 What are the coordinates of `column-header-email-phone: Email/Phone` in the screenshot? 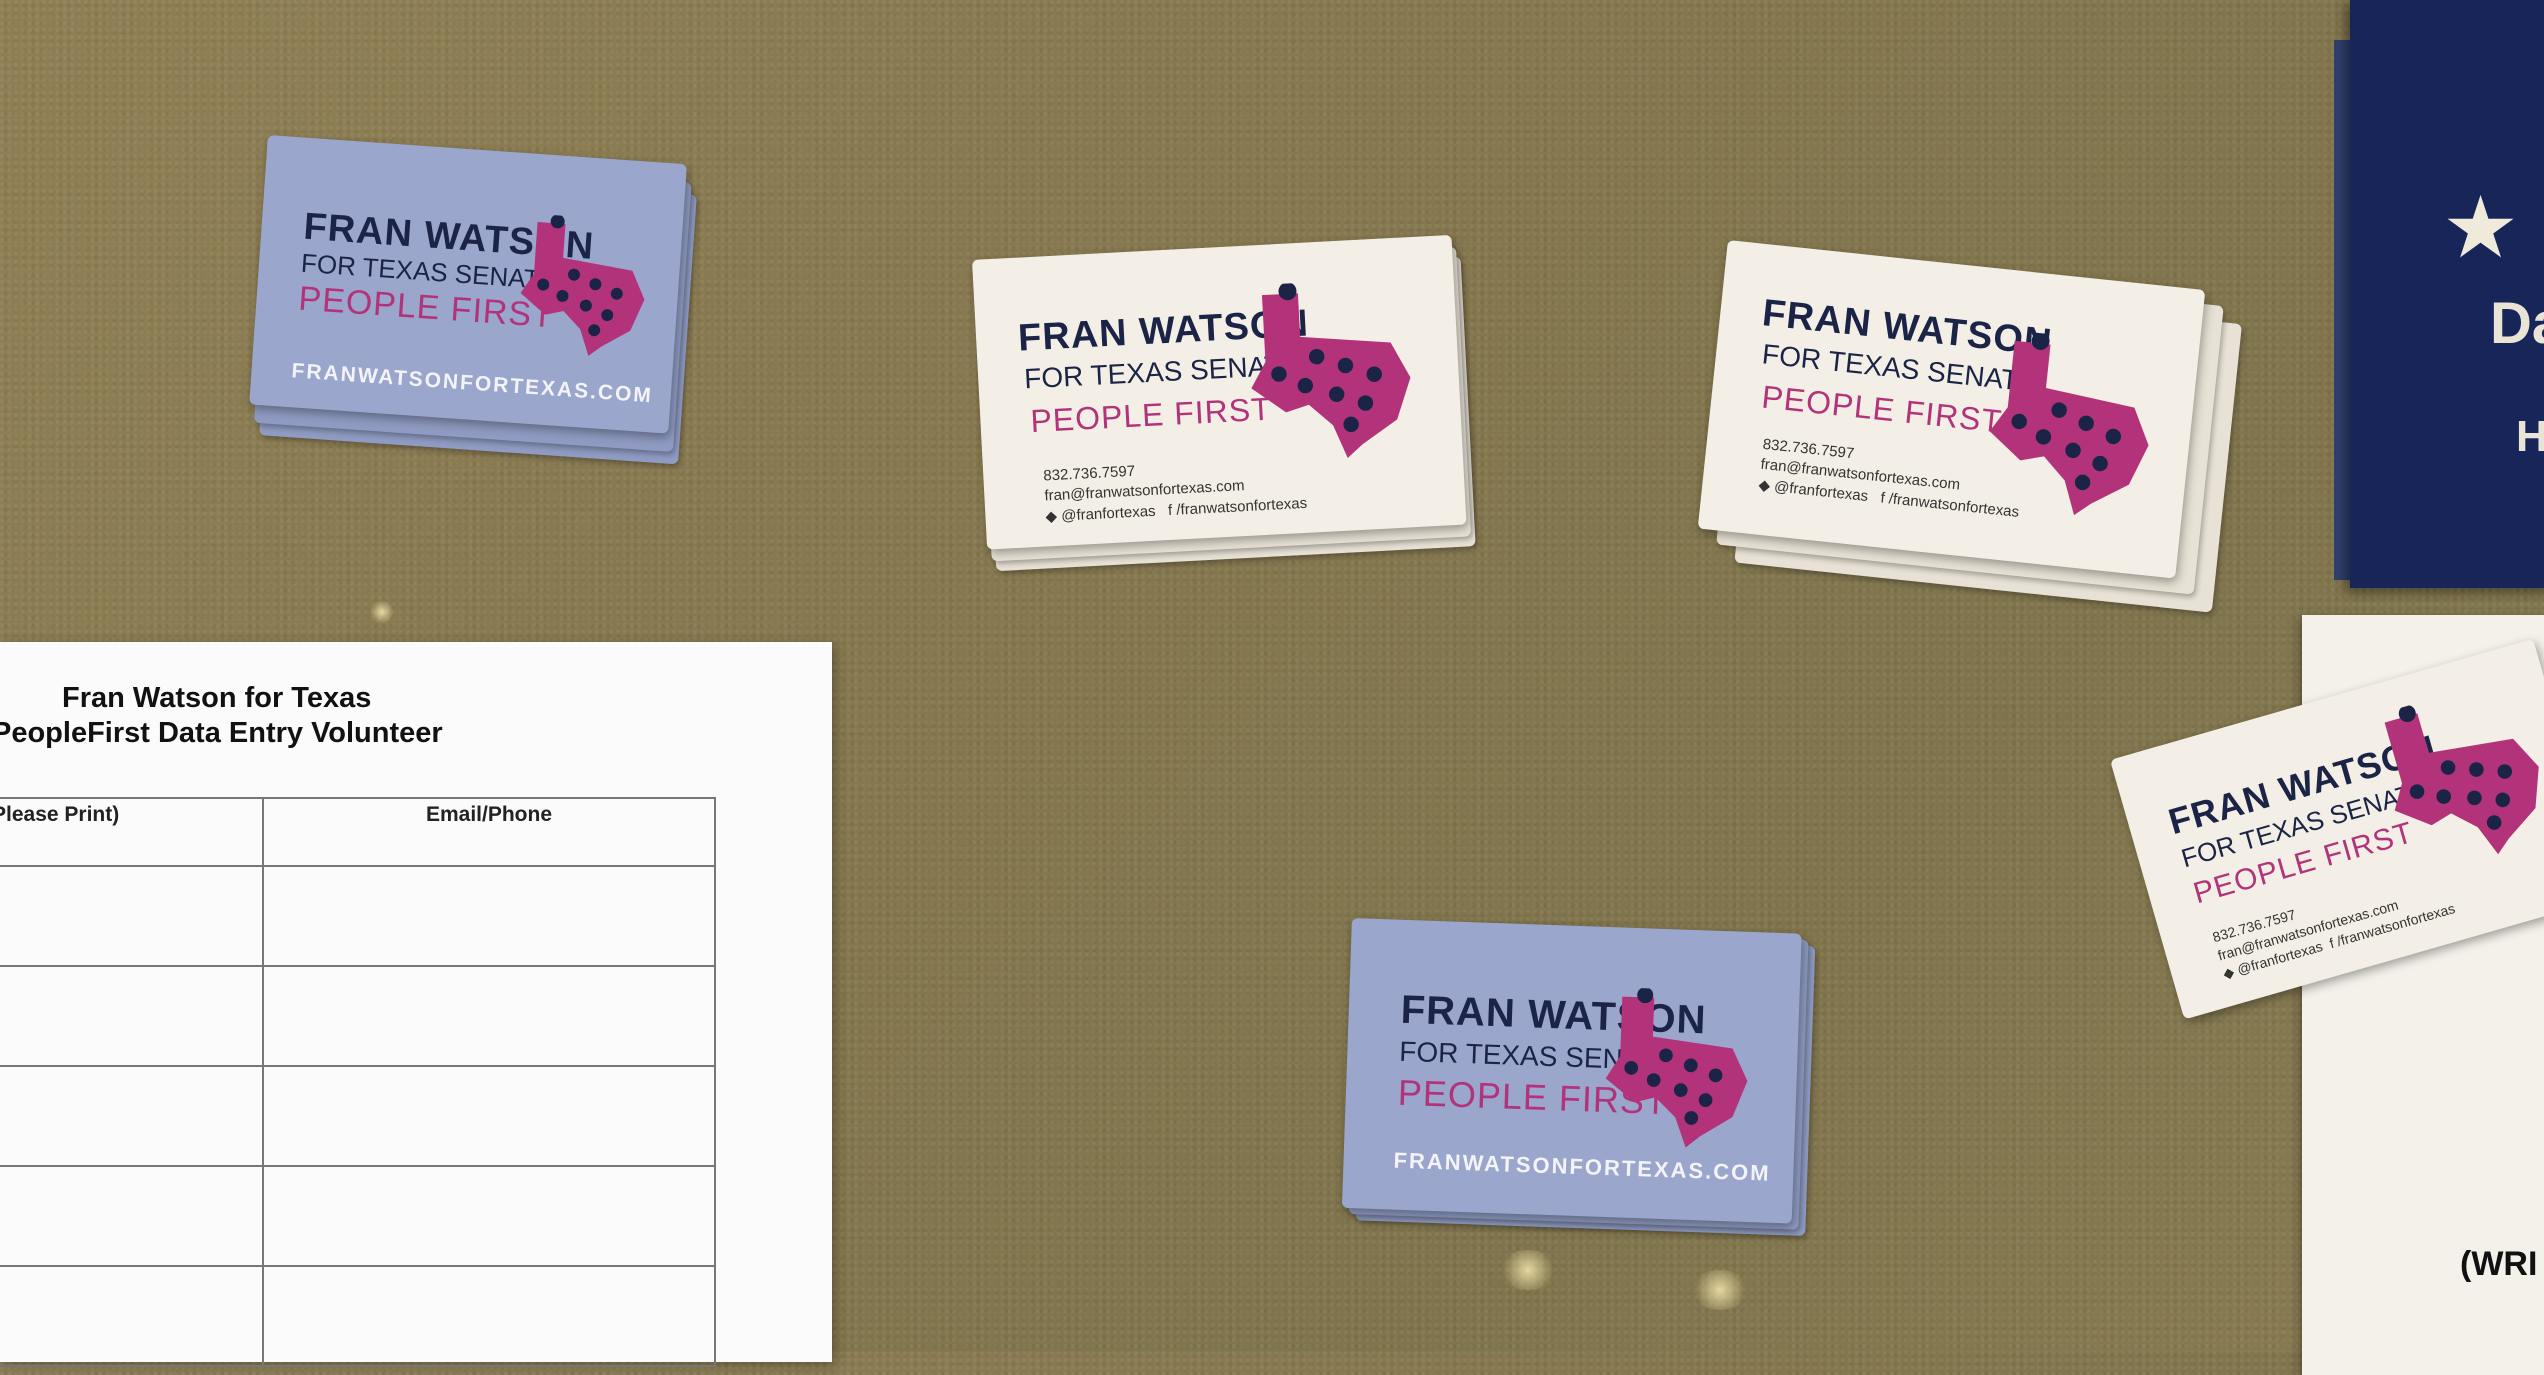 It's located at (489, 832).